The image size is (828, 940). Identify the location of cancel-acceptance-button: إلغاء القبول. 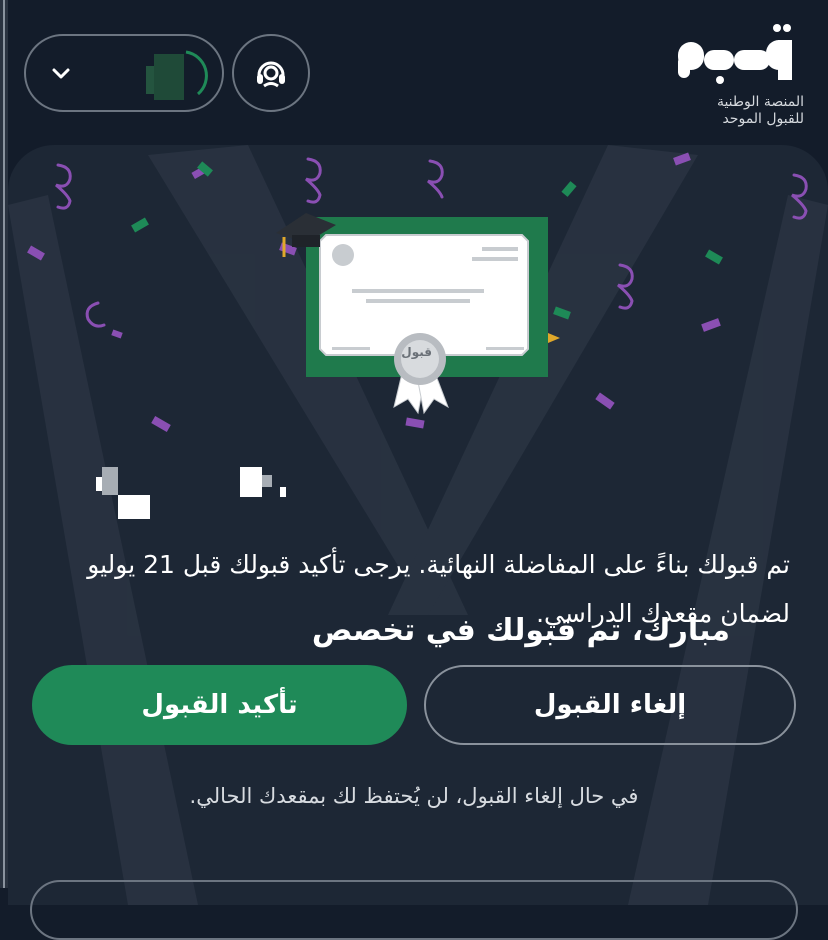
(610, 705).